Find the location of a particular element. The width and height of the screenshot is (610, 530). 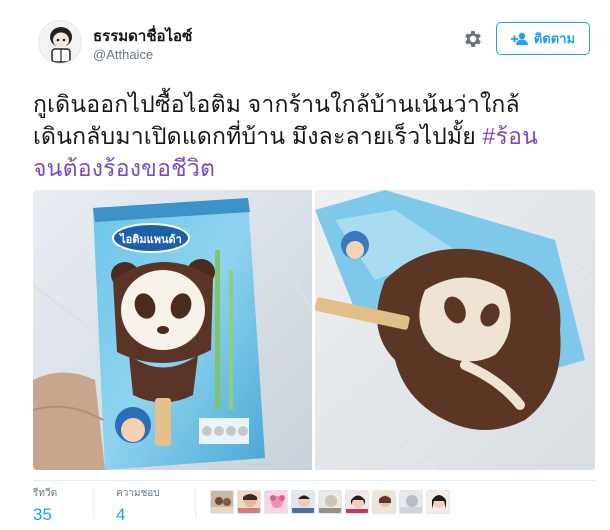

gear-icon is located at coordinates (473, 39).